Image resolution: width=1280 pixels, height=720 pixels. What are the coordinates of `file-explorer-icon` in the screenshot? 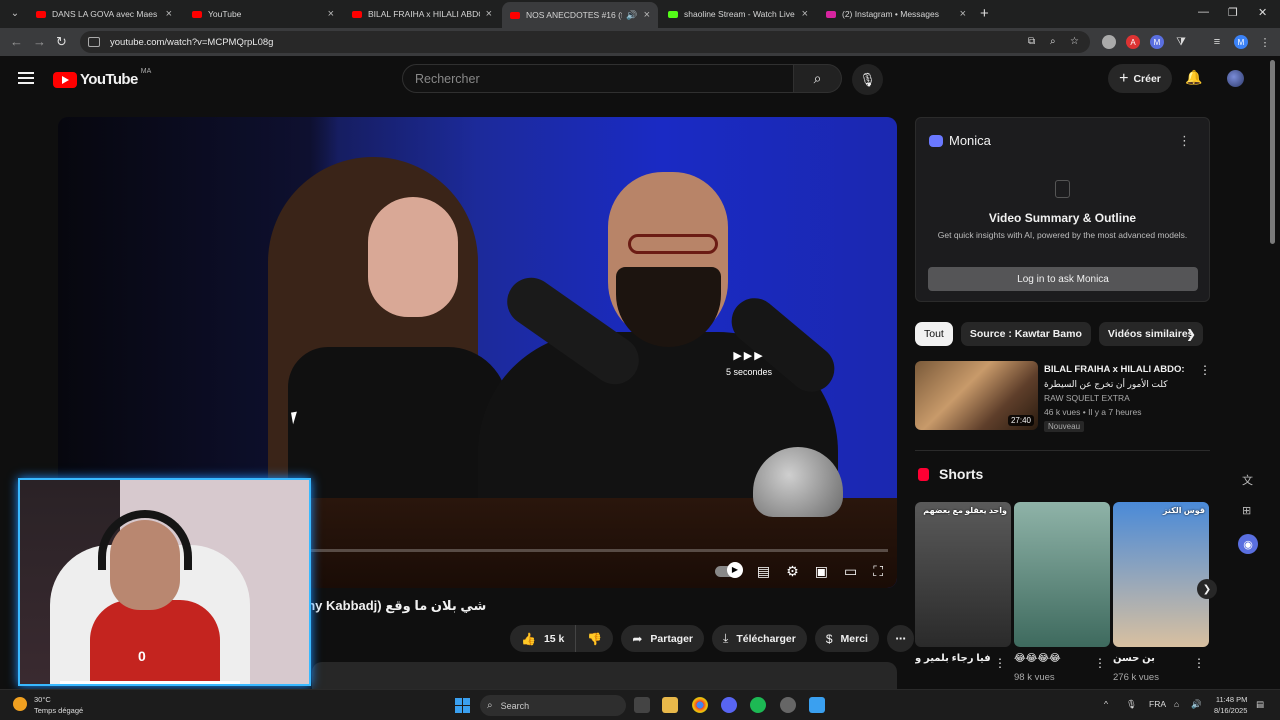 It's located at (670, 705).